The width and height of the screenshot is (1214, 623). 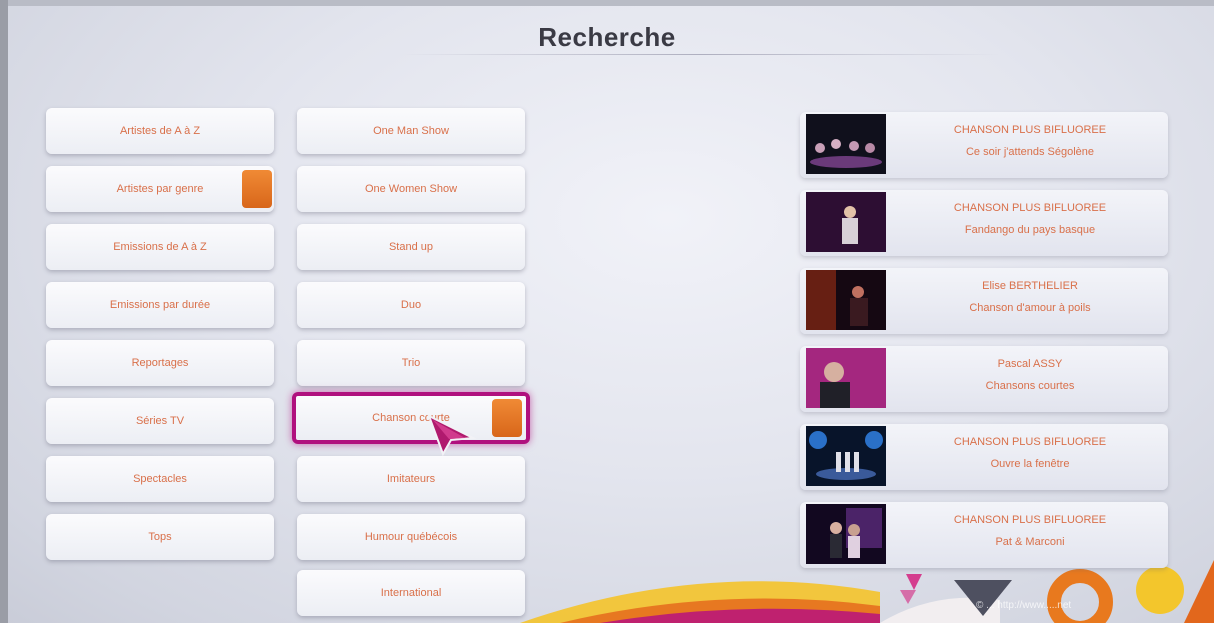 I want to click on menu-artistes-a-z: Artistes de A à Z, so click(x=160, y=131).